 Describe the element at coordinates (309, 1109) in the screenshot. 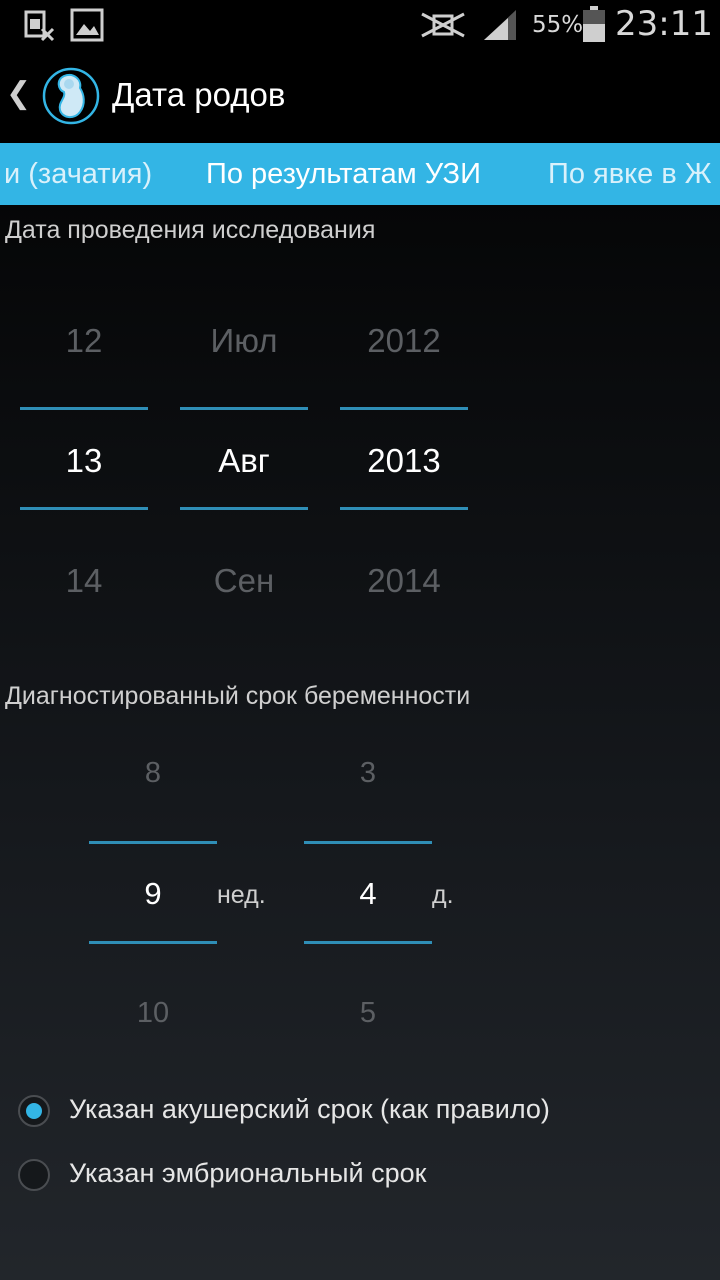

I see `radio-label: Указан акушерский срок (как правило)` at that location.